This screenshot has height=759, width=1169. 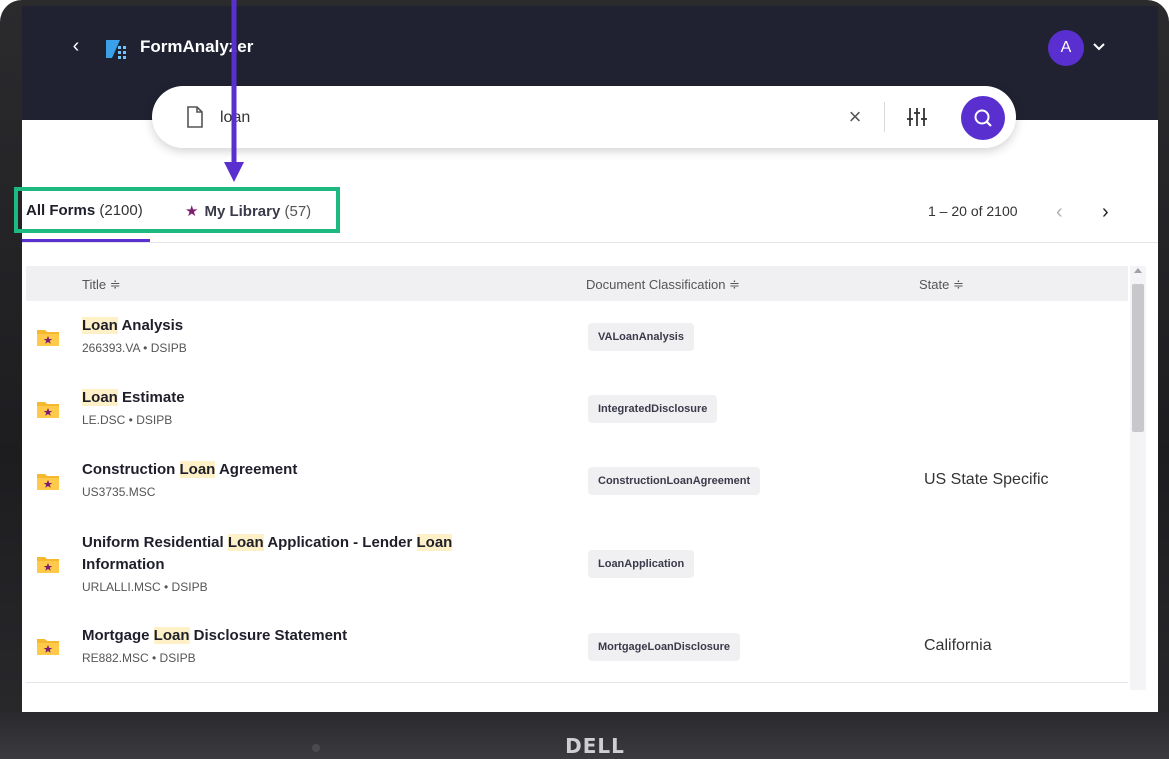 I want to click on row-title: Mortgage Loan Disclosure Statement, so click(x=214, y=636).